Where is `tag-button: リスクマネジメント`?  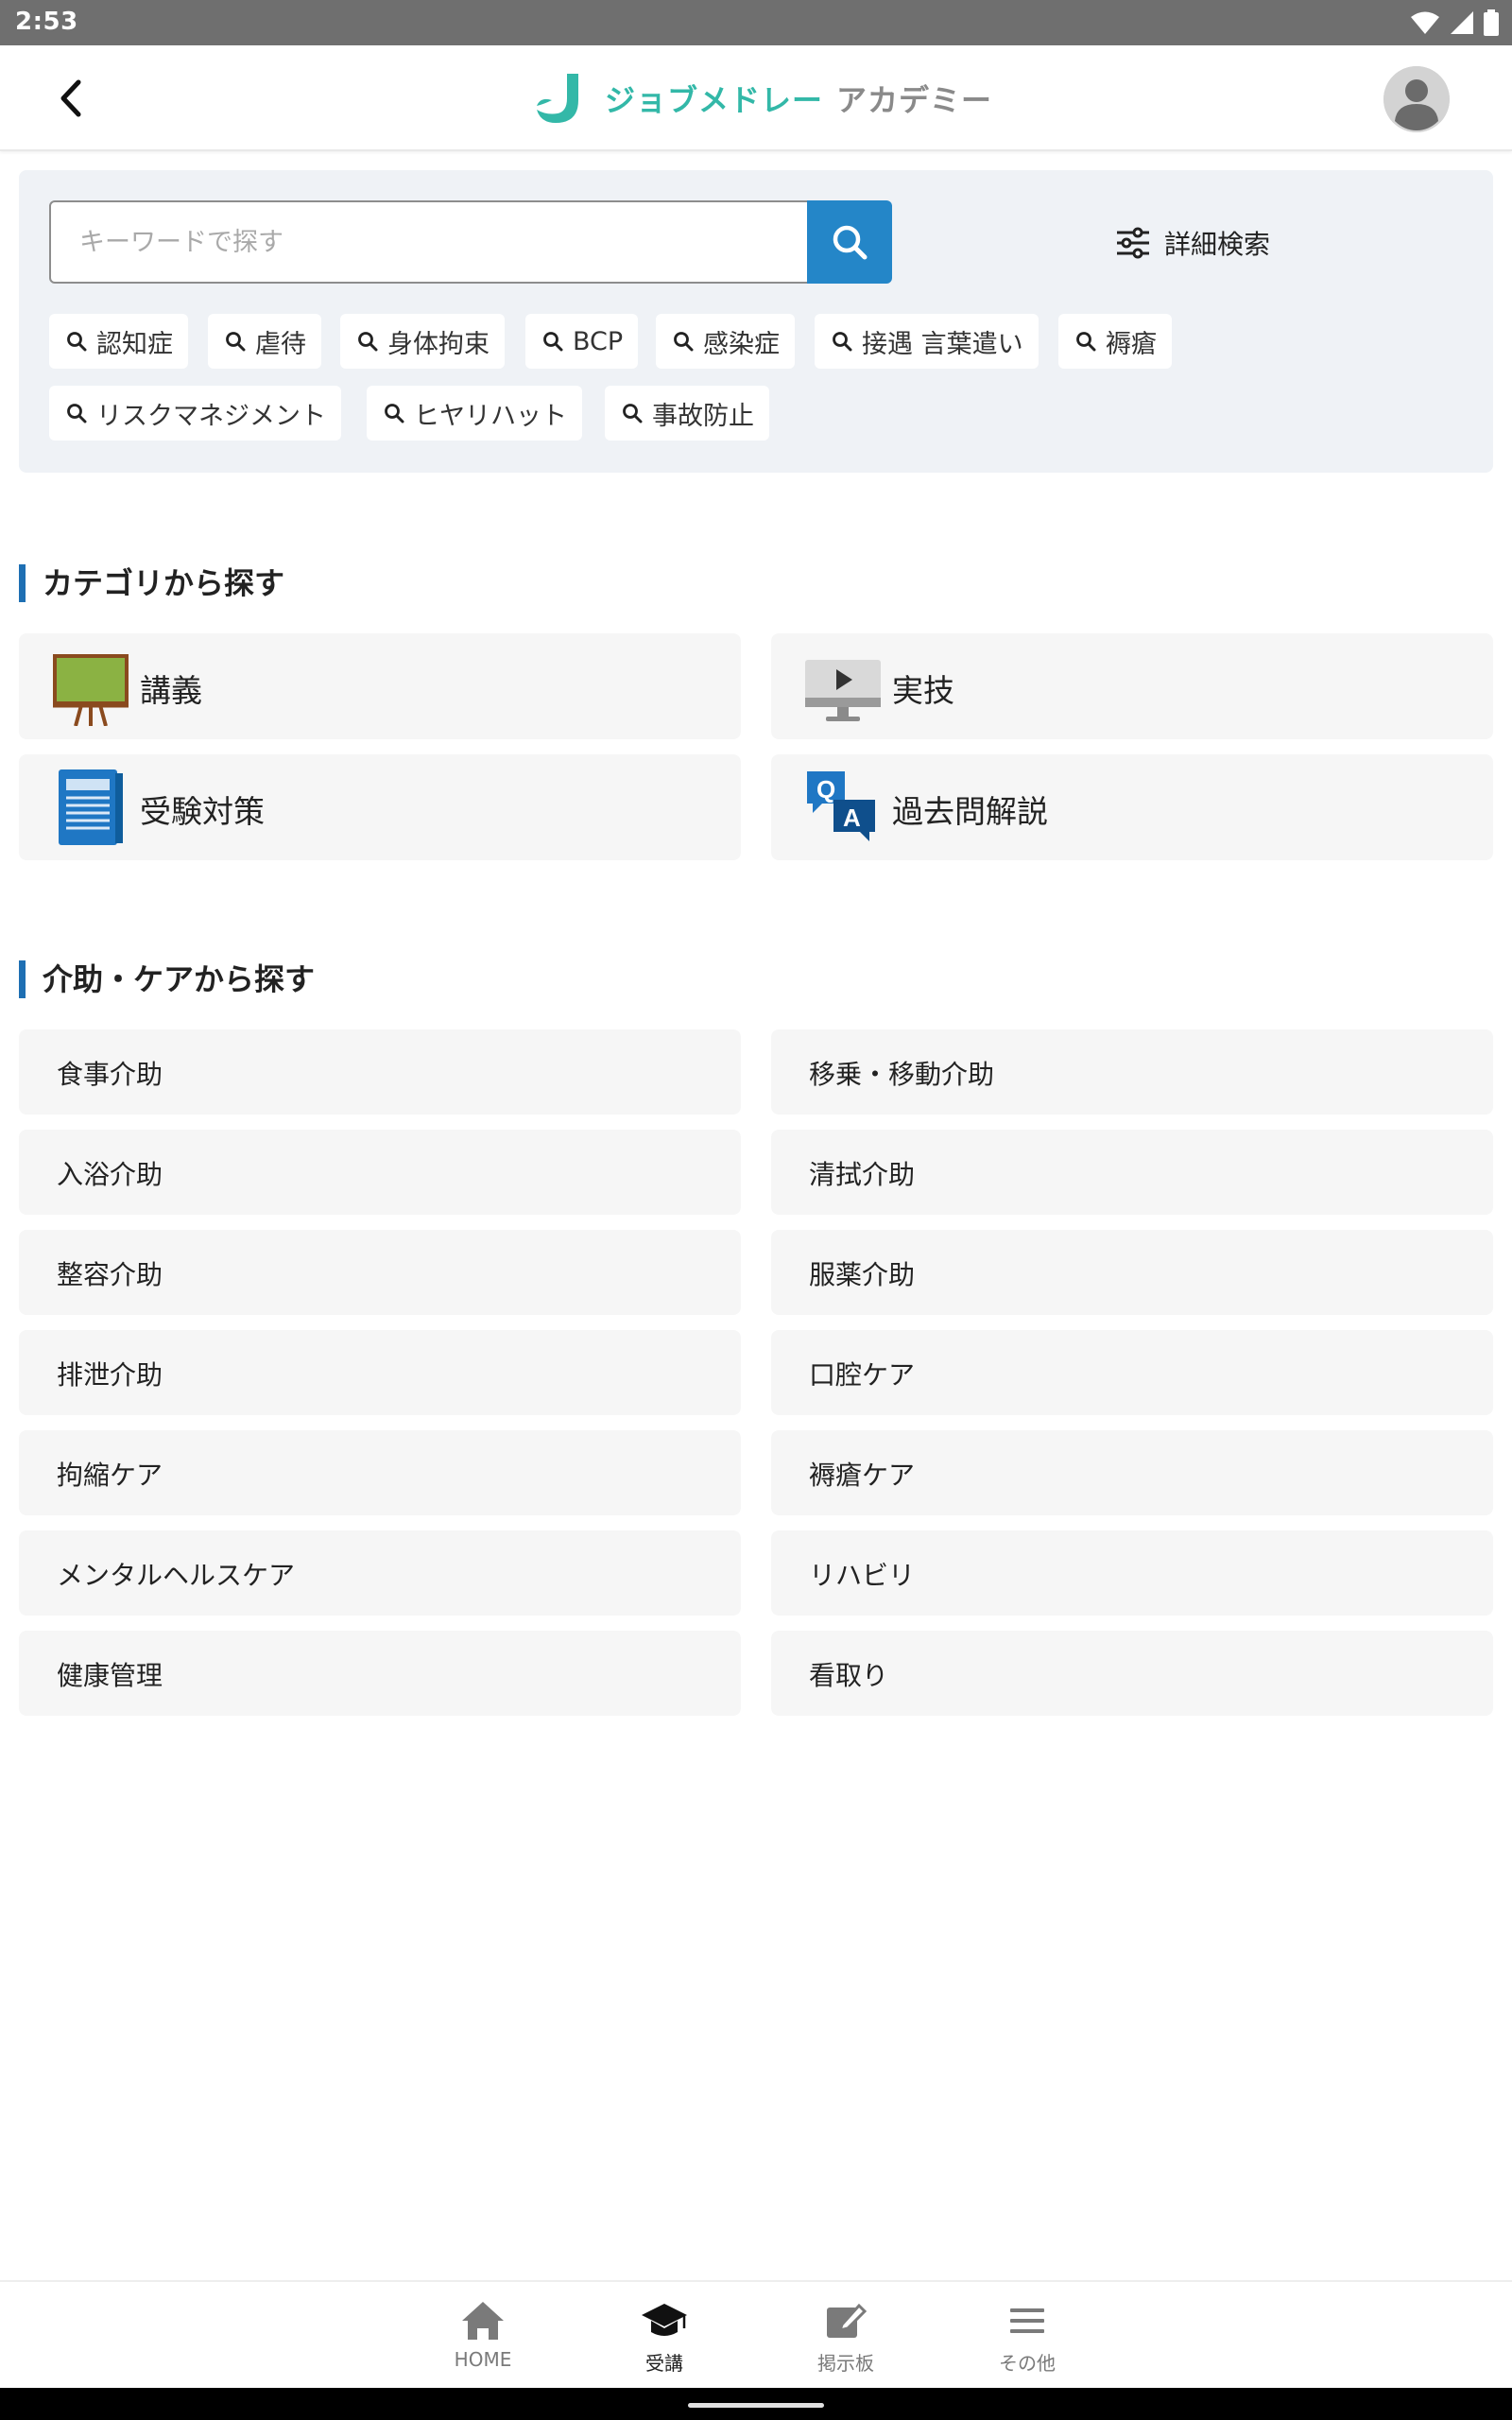
tag-button: リスクマネジメント is located at coordinates (195, 414).